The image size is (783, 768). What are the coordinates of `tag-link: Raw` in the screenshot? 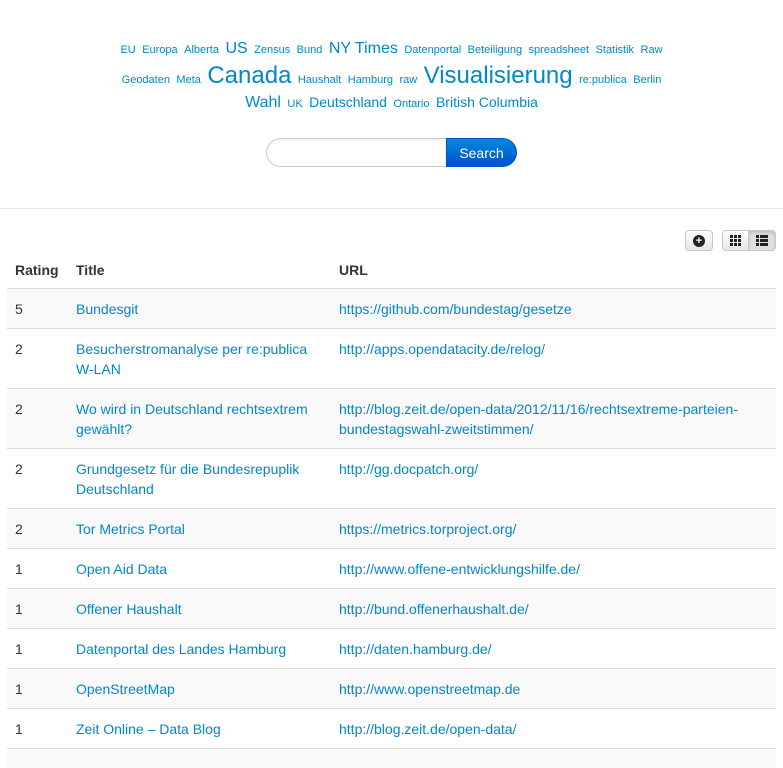 It's located at (652, 50).